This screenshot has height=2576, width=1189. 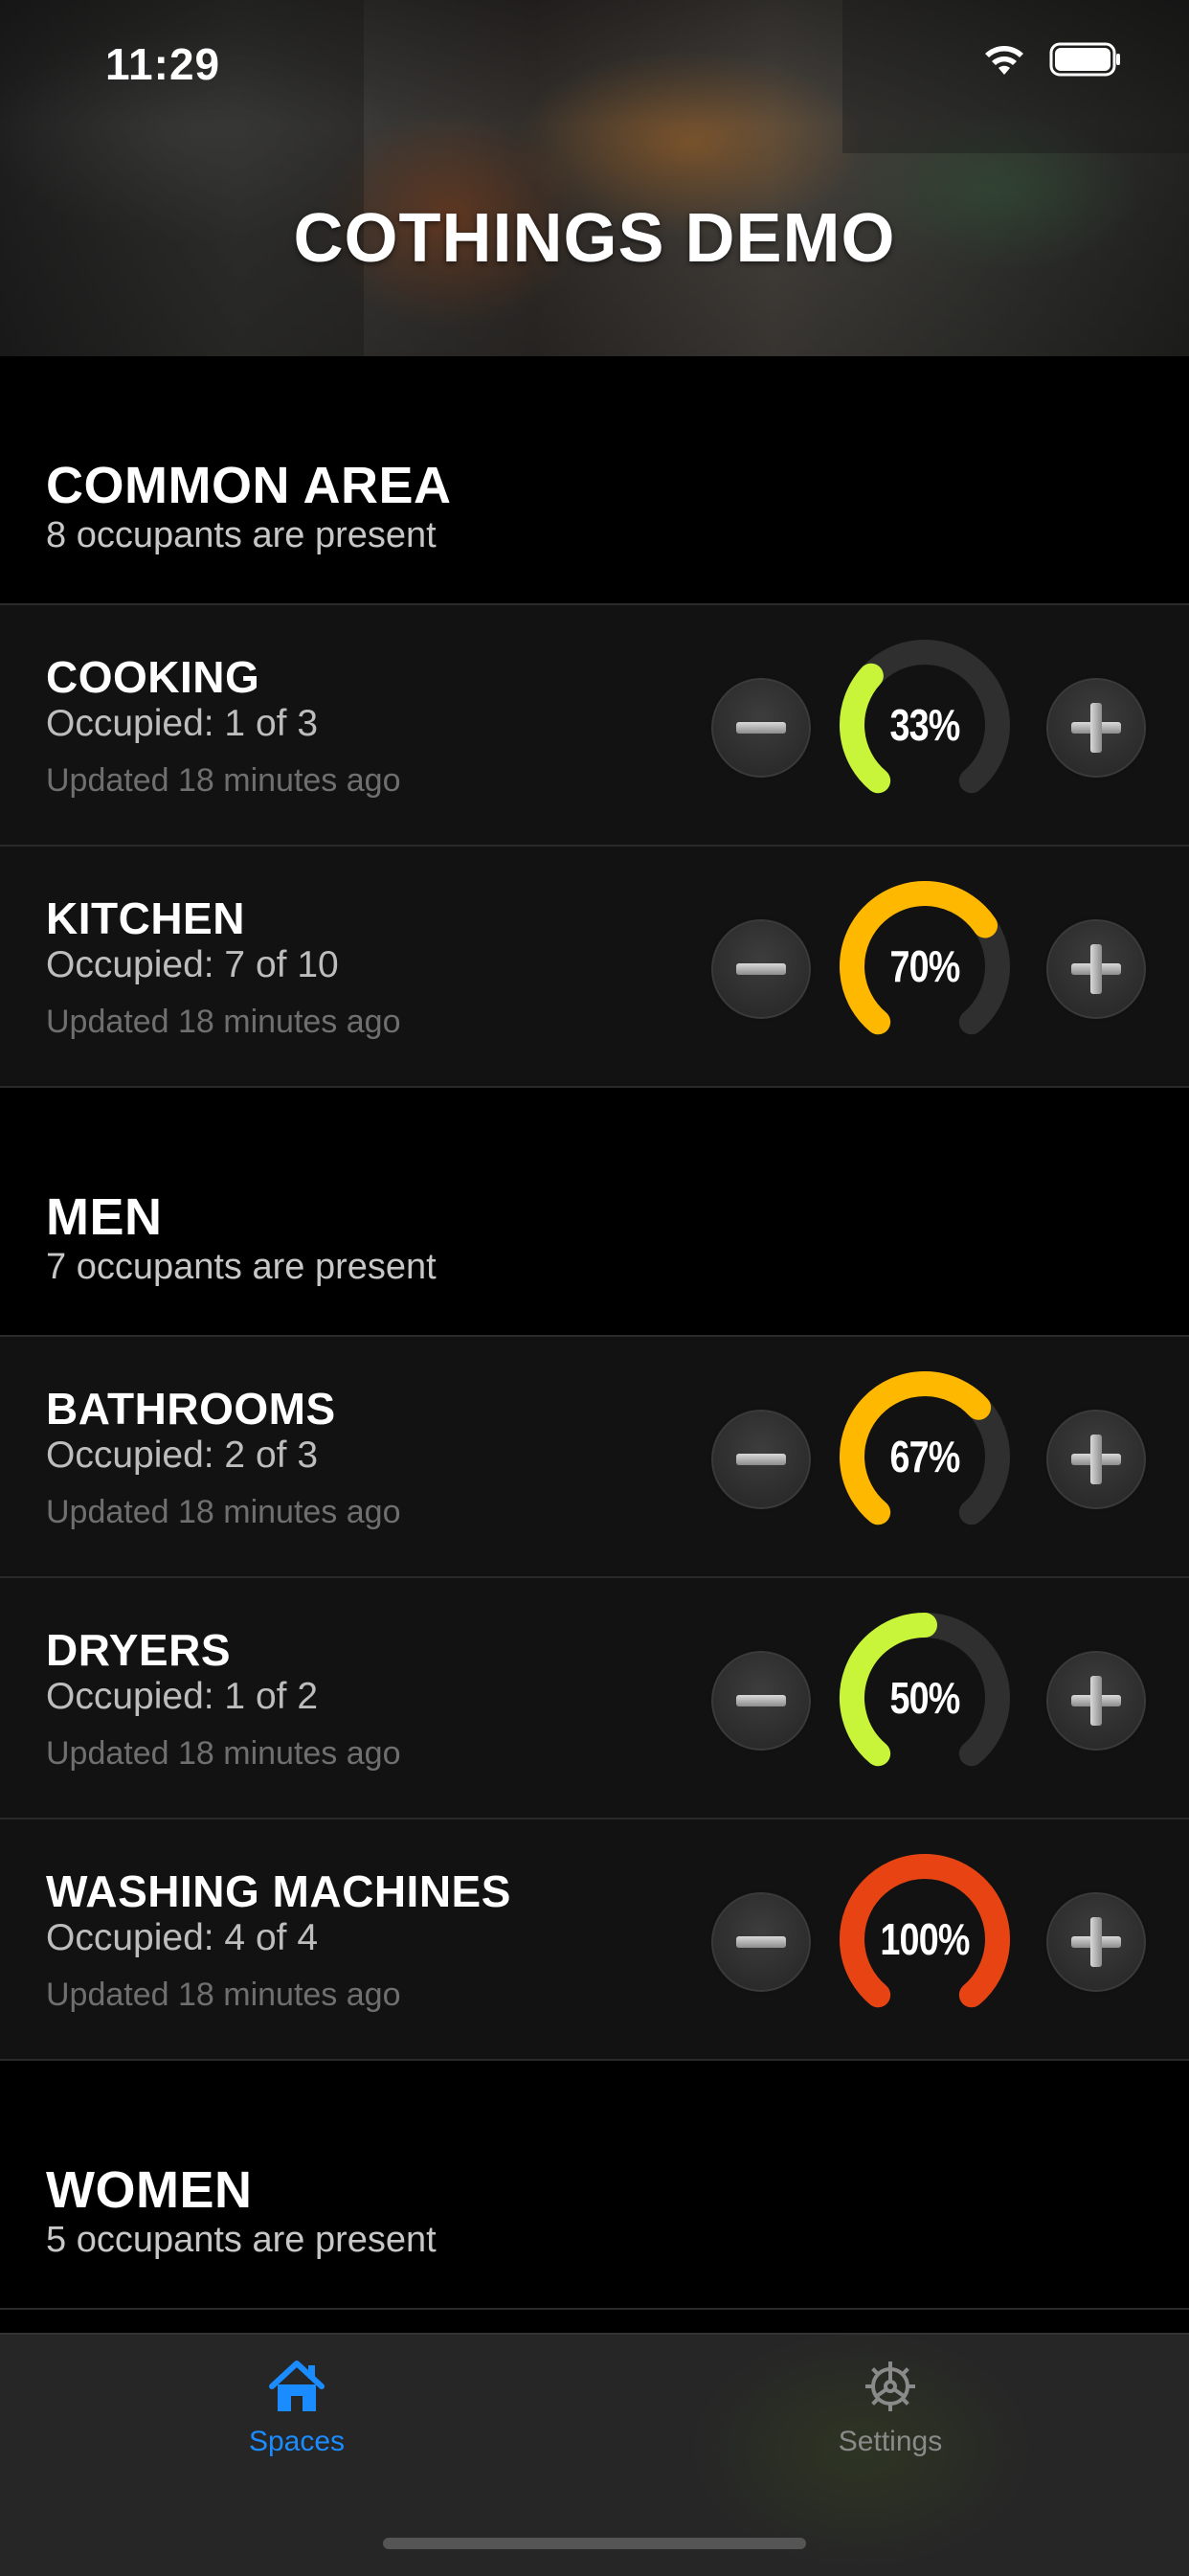 What do you see at coordinates (594, 2543) in the screenshot?
I see `home-indicator` at bounding box center [594, 2543].